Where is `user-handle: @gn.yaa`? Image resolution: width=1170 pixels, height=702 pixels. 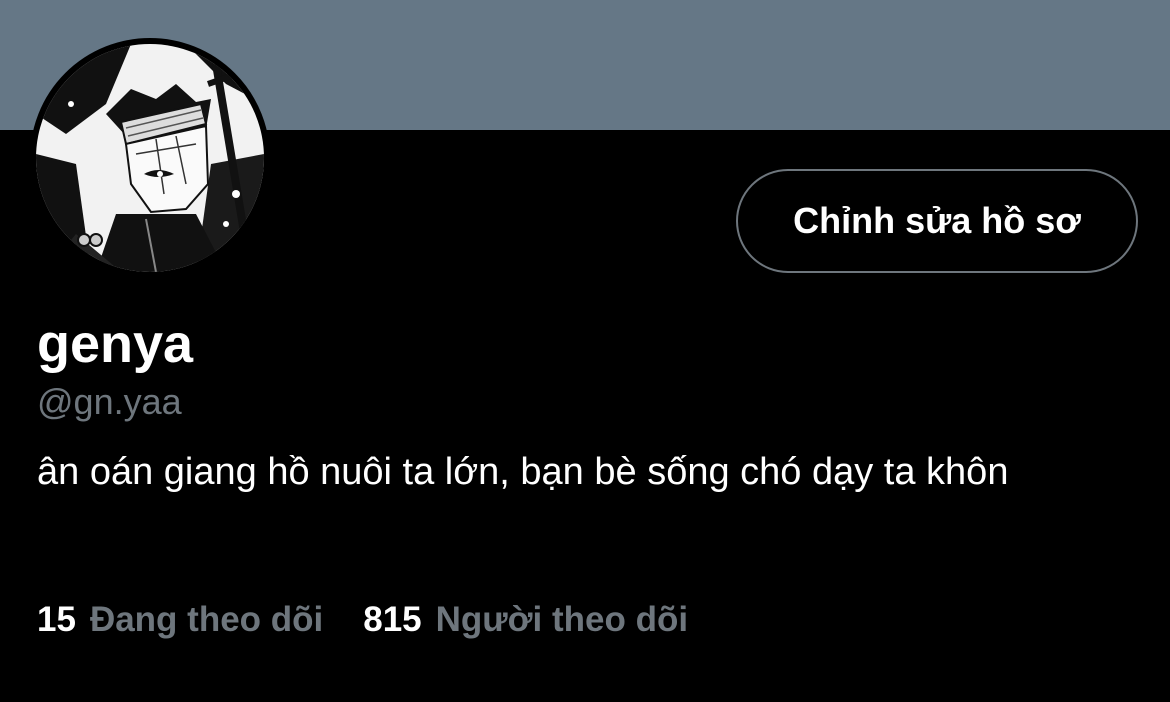 user-handle: @gn.yaa is located at coordinates (109, 401).